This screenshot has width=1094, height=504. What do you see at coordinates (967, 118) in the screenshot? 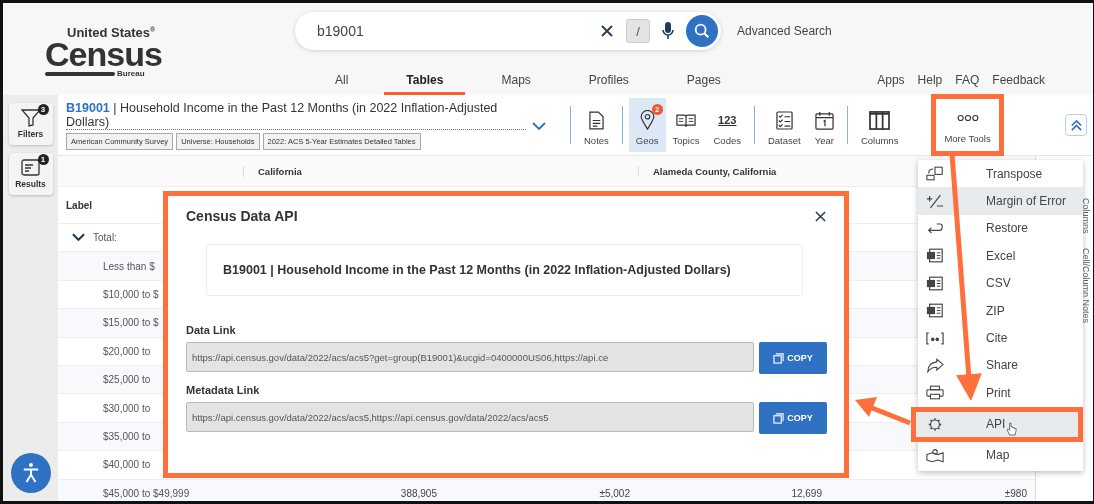
I see `more-icon` at bounding box center [967, 118].